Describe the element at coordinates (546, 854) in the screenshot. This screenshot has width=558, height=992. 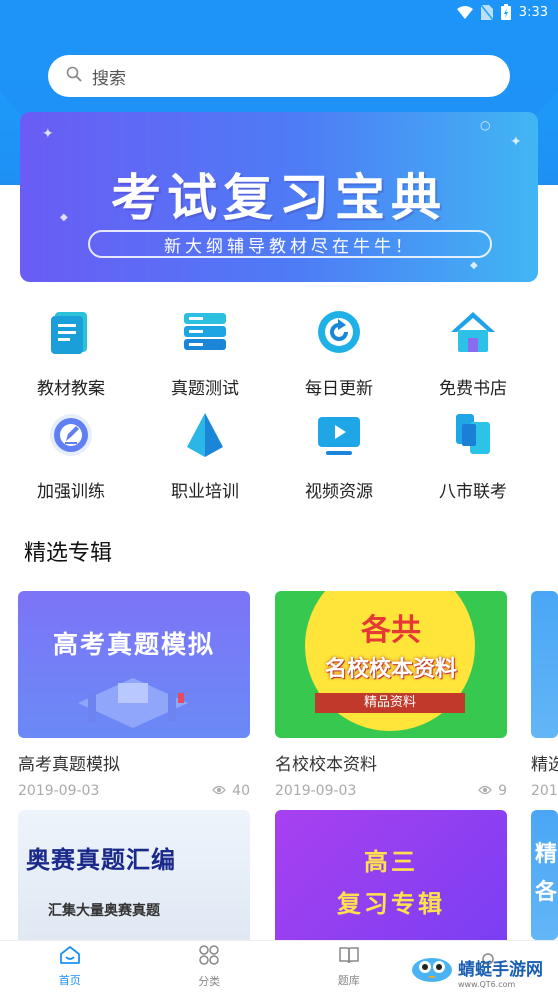
I see `cover-text: 精` at that location.